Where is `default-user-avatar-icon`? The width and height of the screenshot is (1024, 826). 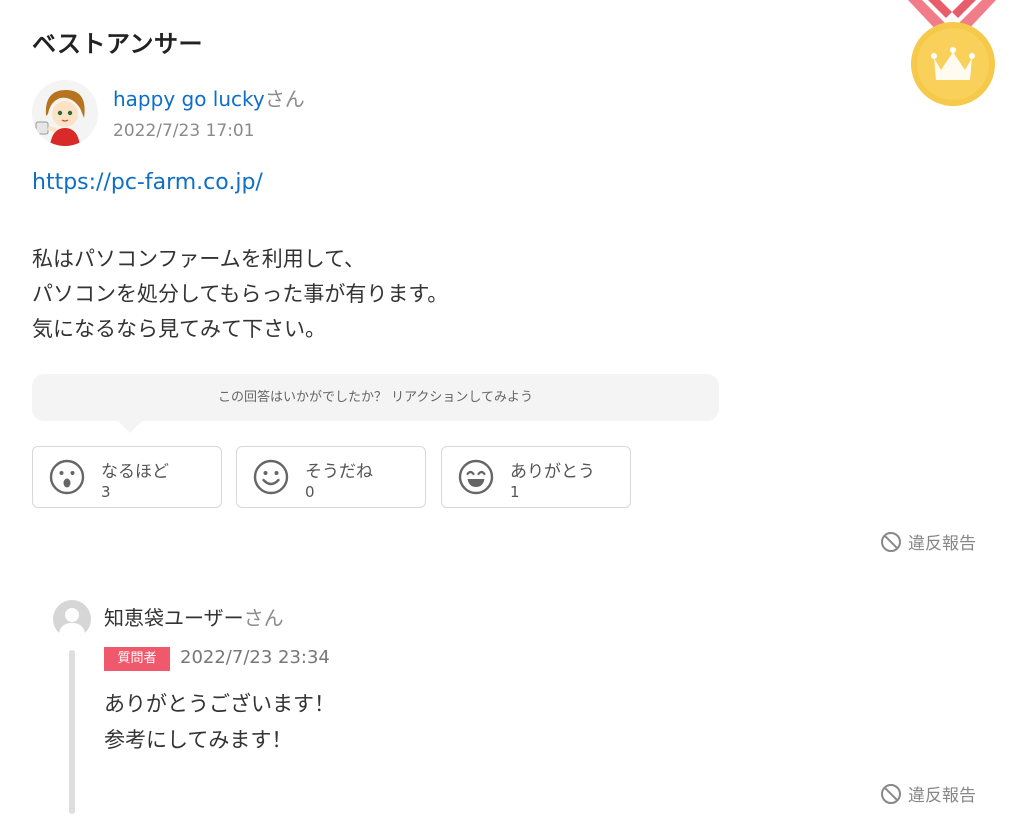
default-user-avatar-icon is located at coordinates (72, 619).